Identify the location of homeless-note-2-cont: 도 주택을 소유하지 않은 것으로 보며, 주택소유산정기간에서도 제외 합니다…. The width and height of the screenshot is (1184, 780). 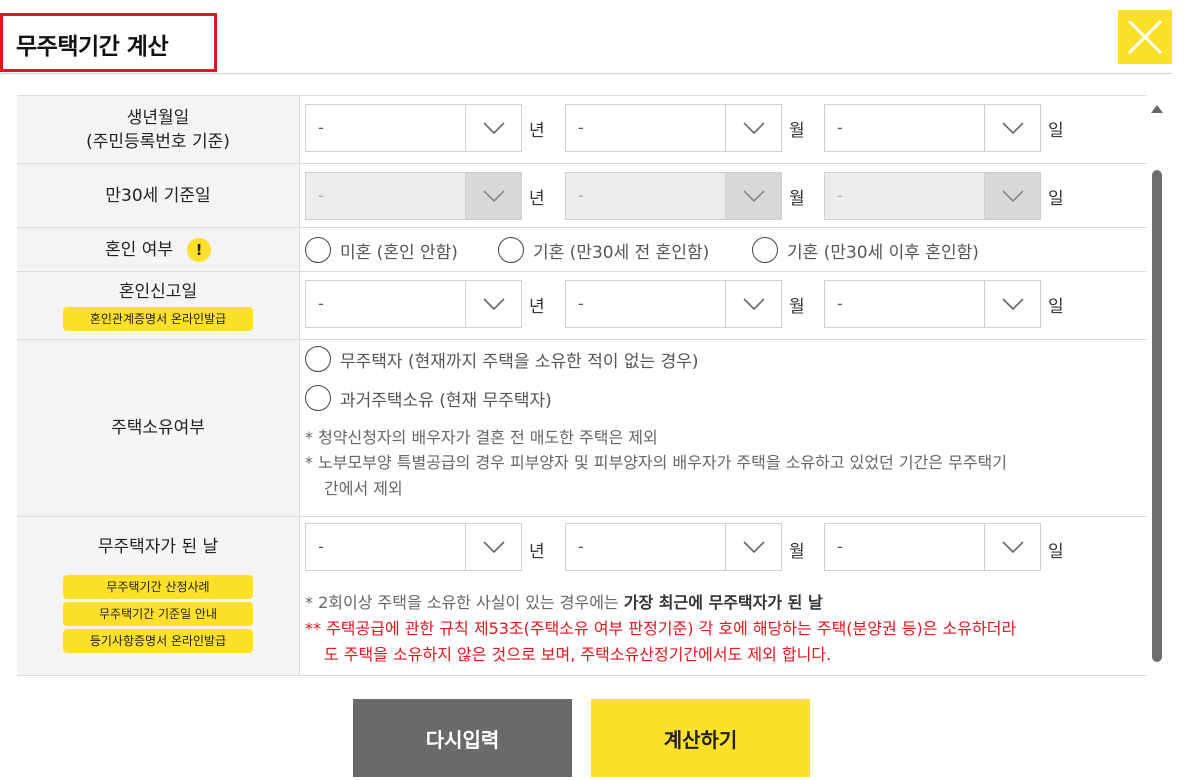
(578, 654).